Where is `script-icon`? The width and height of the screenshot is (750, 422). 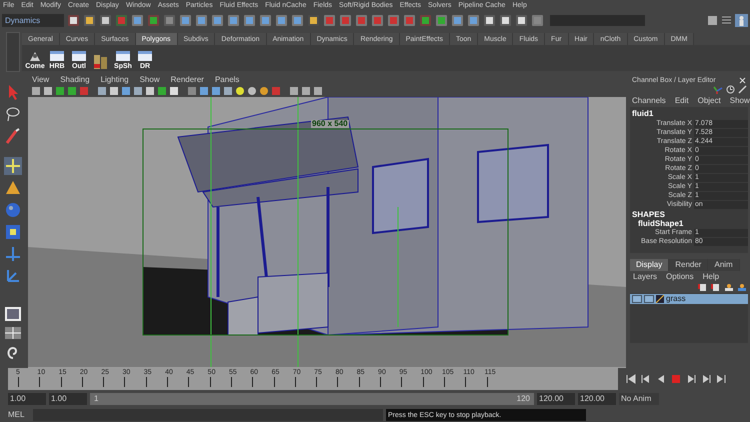 script-icon is located at coordinates (35, 56).